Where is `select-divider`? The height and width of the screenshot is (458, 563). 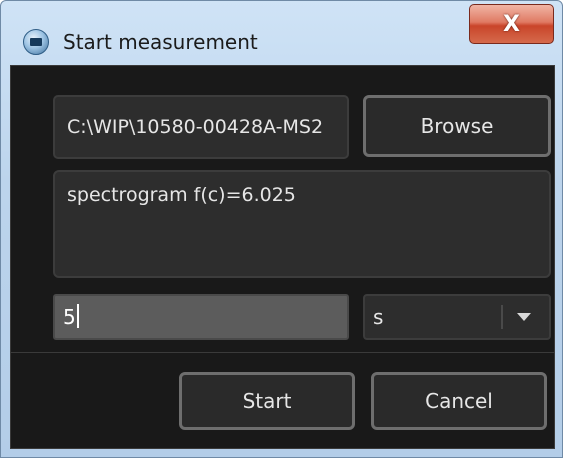
select-divider is located at coordinates (502, 317).